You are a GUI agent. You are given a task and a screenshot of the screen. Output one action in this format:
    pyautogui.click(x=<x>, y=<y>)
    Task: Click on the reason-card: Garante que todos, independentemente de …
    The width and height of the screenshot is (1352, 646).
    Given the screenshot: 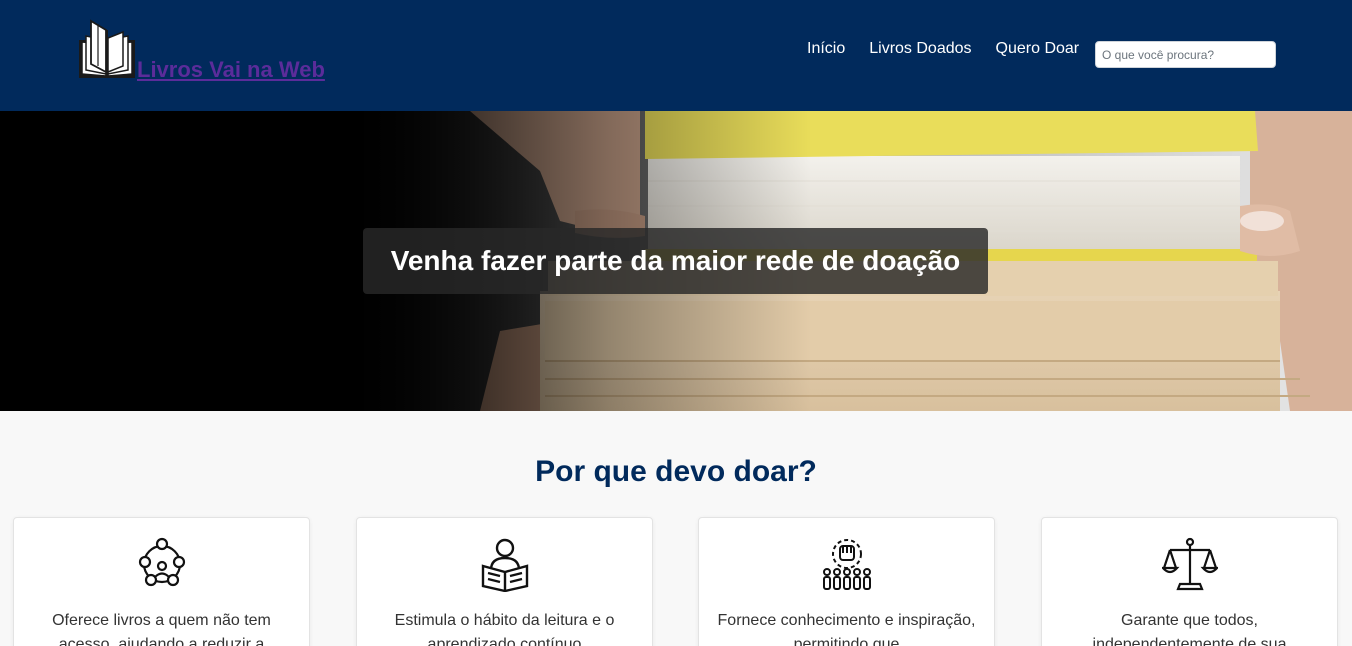 What is the action you would take?
    pyautogui.click(x=1189, y=581)
    